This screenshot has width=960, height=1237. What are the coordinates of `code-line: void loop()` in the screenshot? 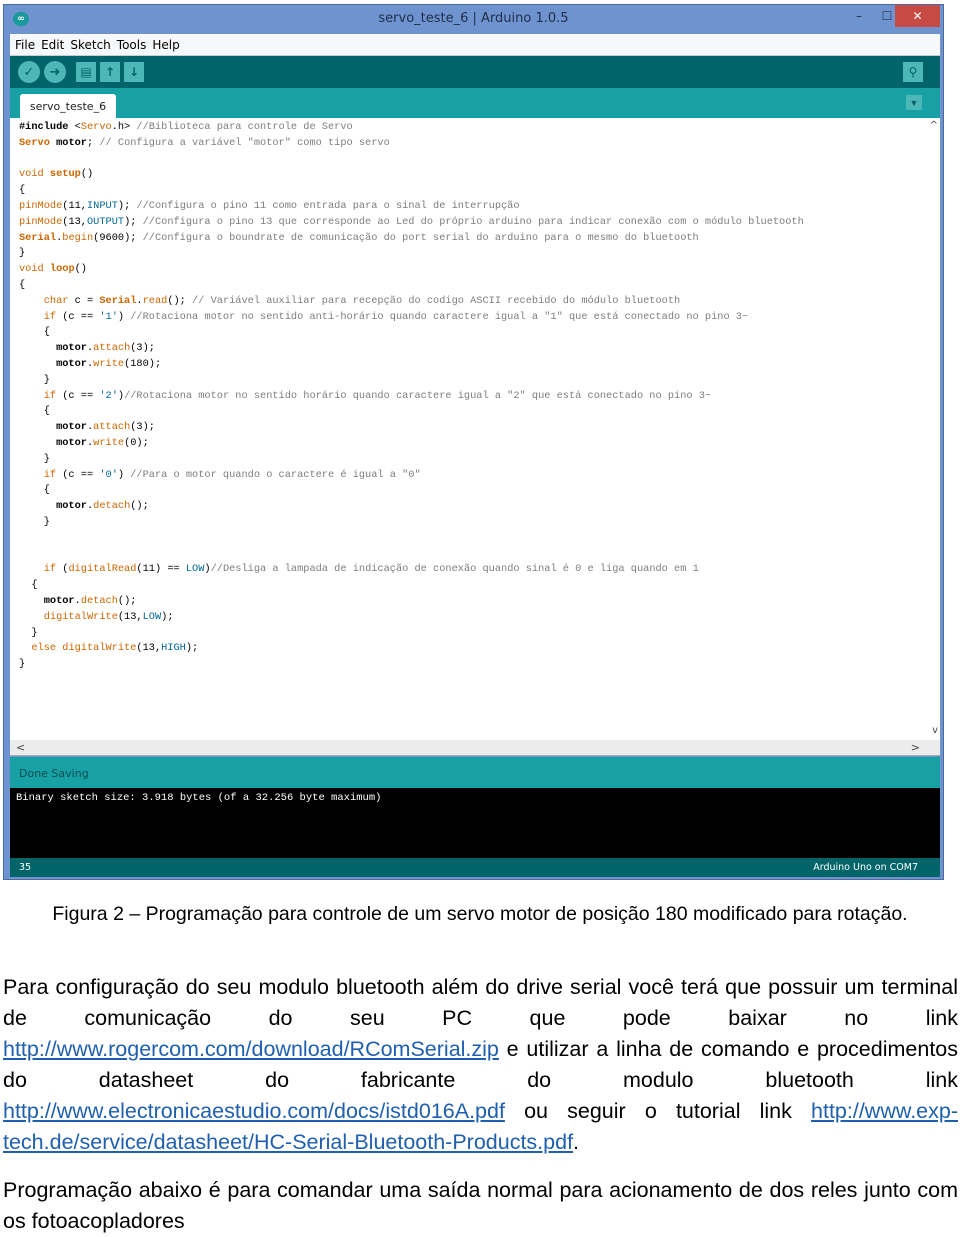 It's located at (53, 269).